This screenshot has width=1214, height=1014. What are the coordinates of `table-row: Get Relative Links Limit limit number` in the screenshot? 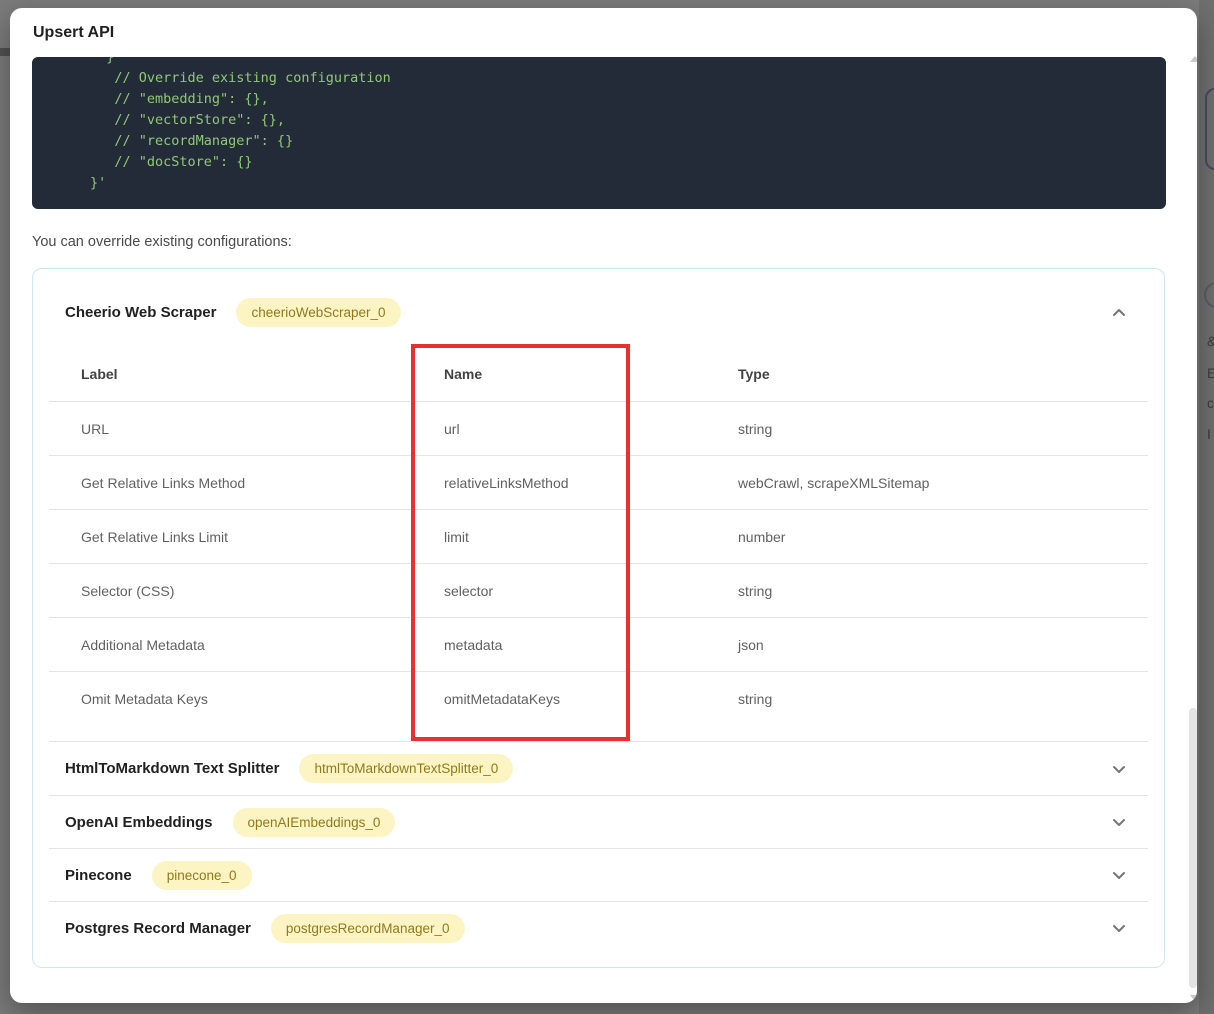 It's located at (598, 537).